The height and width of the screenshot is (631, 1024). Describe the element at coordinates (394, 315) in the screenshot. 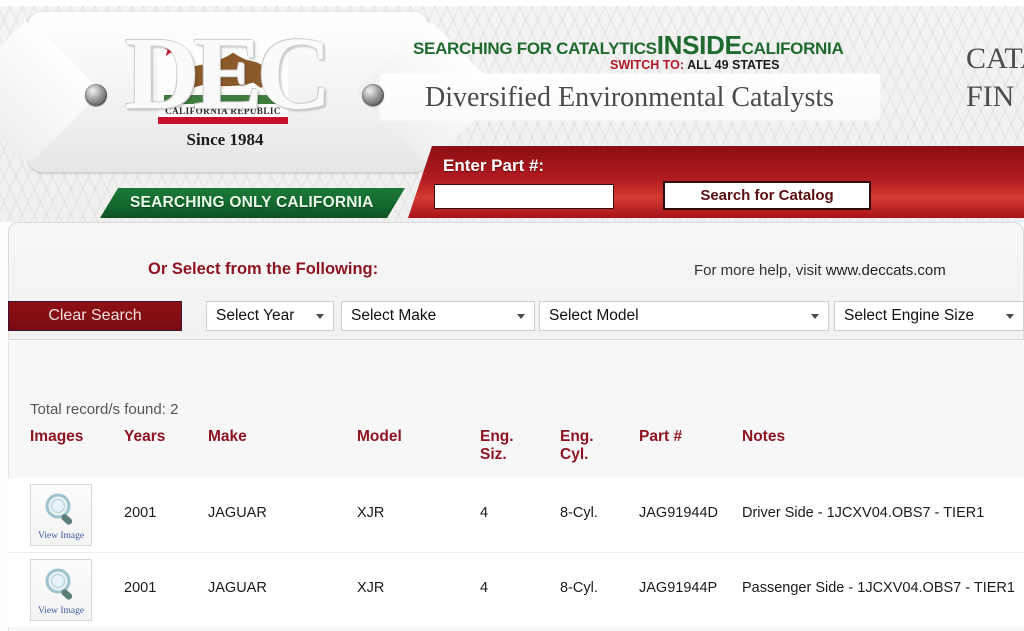

I see `select-make-value: Select Make` at that location.